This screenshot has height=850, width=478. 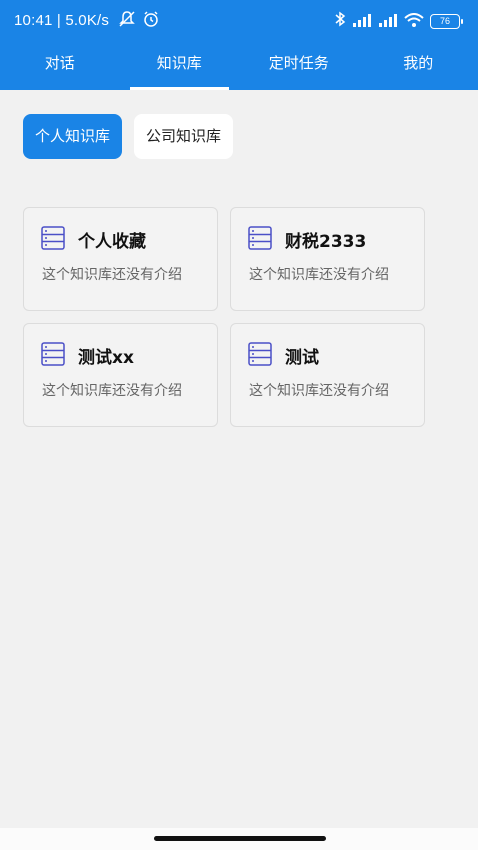 What do you see at coordinates (184, 136) in the screenshot?
I see `company-kb-button: 公司知识库` at bounding box center [184, 136].